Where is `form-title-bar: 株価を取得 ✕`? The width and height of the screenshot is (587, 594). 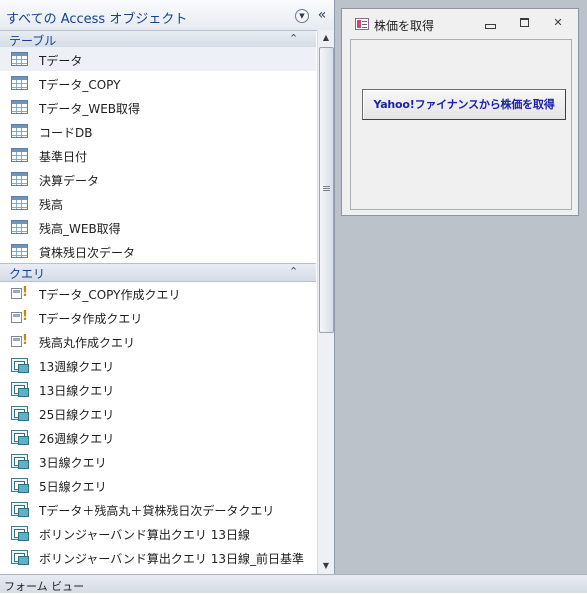 form-title-bar: 株価を取得 ✕ is located at coordinates (460, 23).